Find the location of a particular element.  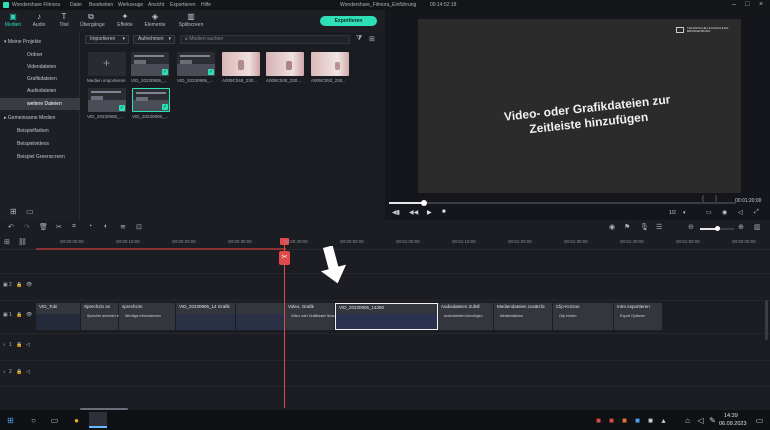

task-view-icon: ▭ is located at coordinates (54, 420).